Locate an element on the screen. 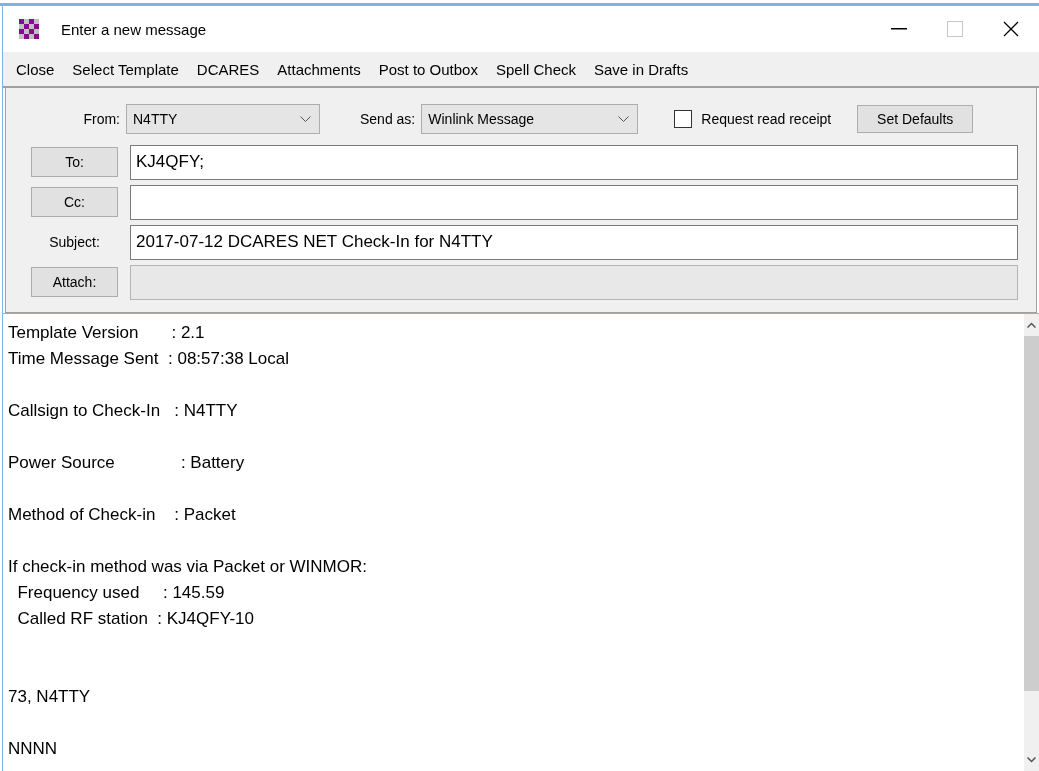 This screenshot has height=771, width=1039. body-text-line: Called RF station : KJ4QFY-10 is located at coordinates (135, 618).